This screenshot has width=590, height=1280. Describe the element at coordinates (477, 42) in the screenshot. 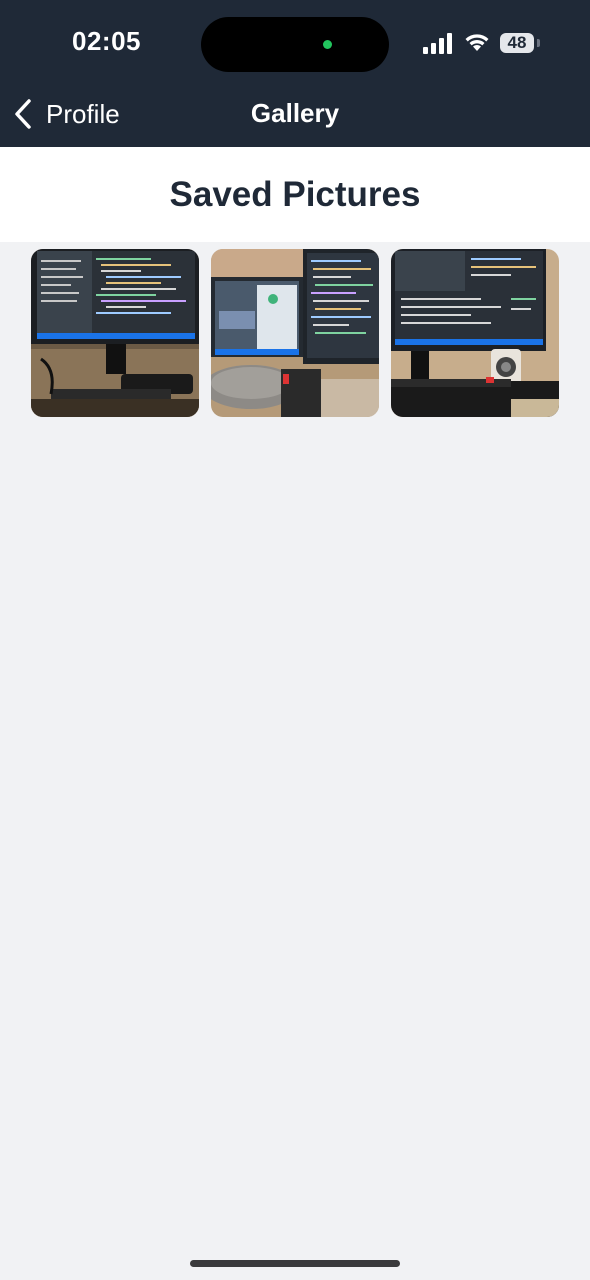

I see `wifi-icon` at that location.